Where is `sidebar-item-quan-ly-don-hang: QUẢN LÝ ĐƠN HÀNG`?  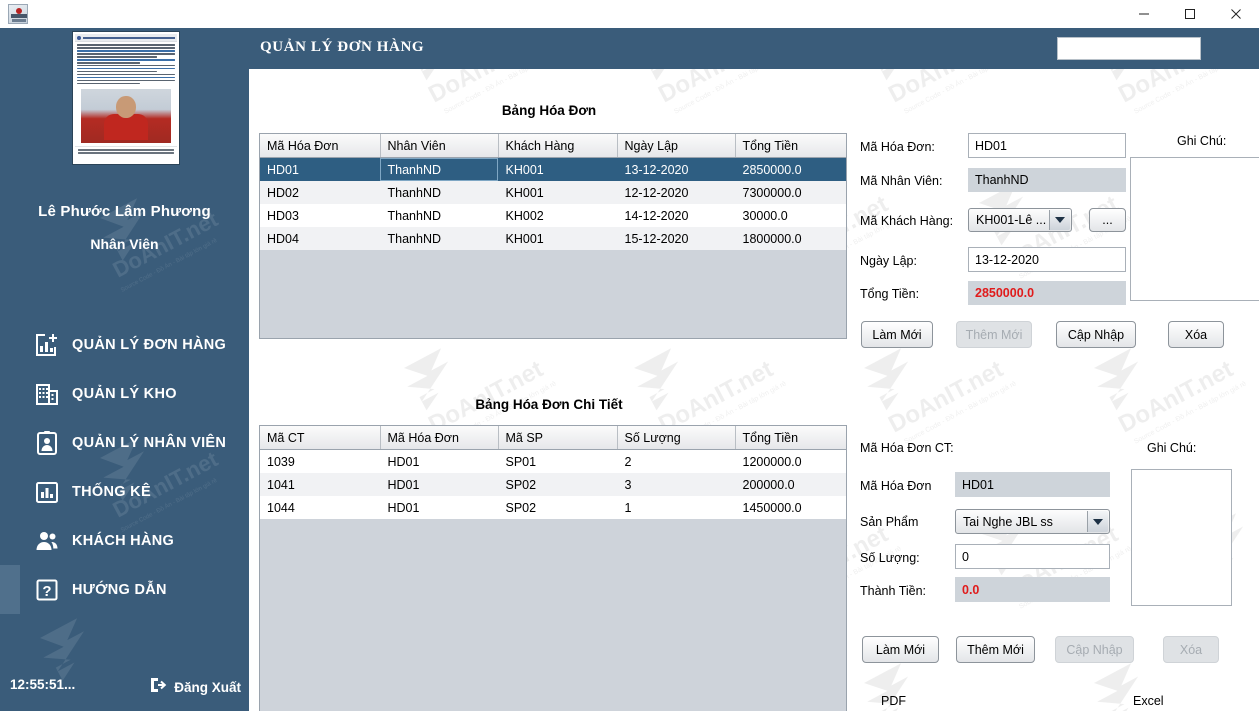
sidebar-item-quan-ly-don-hang: QUẢN LÝ ĐƠN HÀNG is located at coordinates (124, 344).